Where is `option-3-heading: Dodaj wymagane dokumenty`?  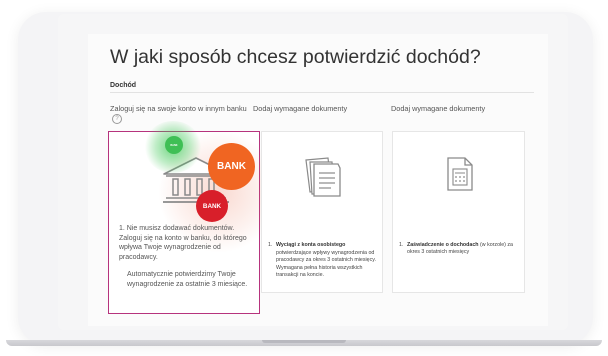
option-3-heading: Dodaj wymagane dokumenty is located at coordinates (438, 108).